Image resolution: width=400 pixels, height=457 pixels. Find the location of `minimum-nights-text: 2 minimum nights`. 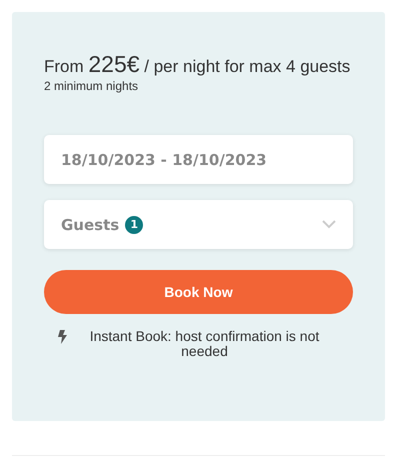

minimum-nights-text: 2 minimum nights is located at coordinates (92, 86).